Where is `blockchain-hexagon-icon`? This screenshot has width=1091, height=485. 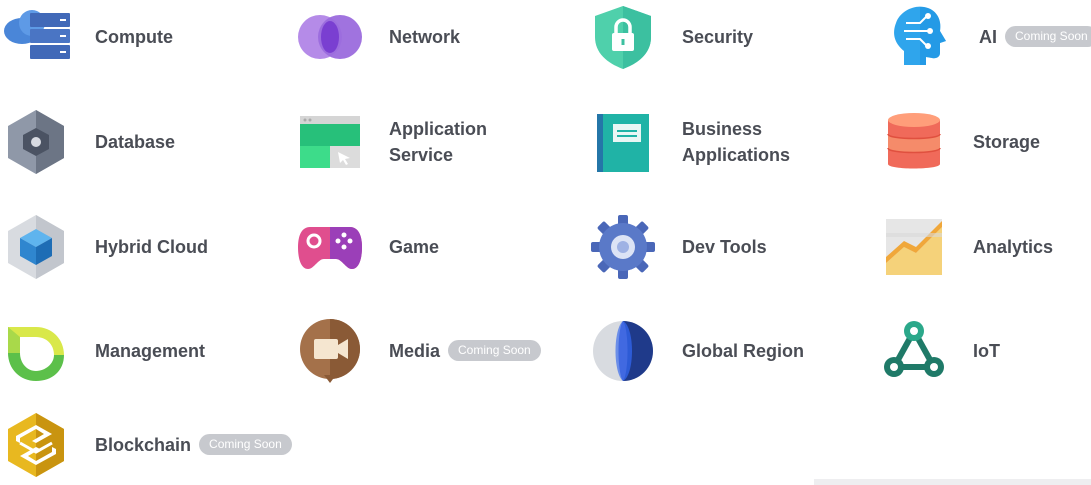
blockchain-hexagon-icon is located at coordinates (36, 445).